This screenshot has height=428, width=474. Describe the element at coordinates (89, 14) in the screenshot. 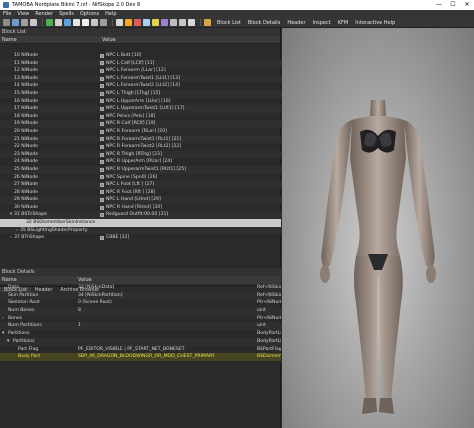

I see `menu-options: Options` at that location.